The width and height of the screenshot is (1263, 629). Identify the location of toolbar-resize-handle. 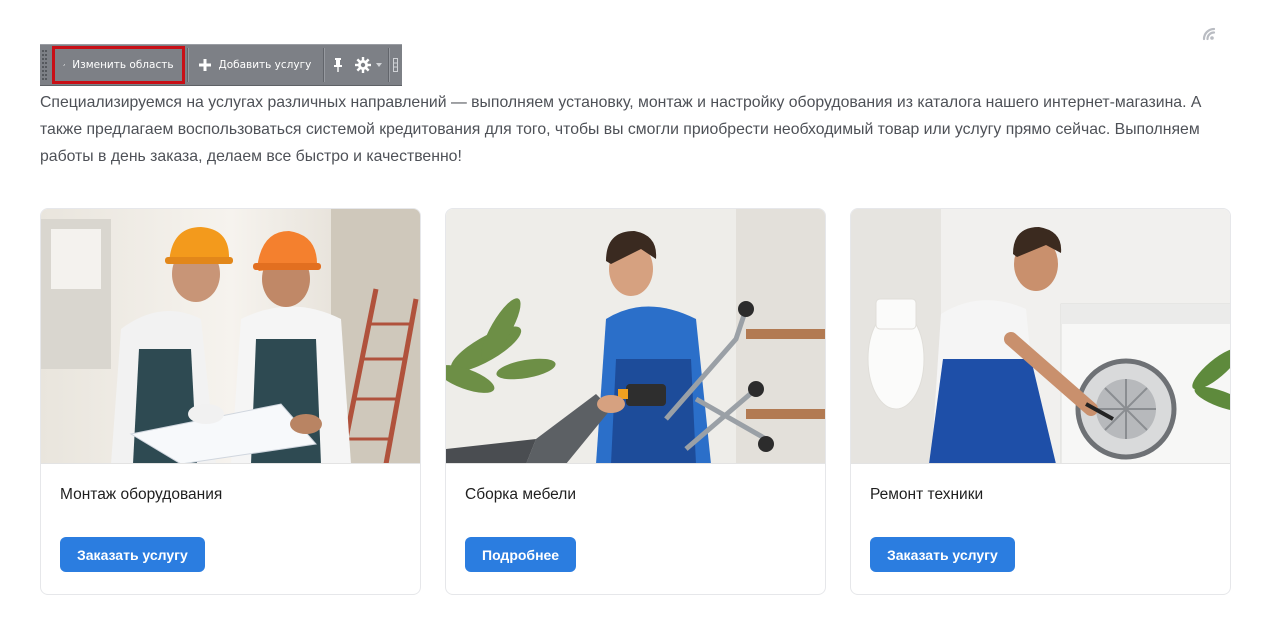
(395, 65).